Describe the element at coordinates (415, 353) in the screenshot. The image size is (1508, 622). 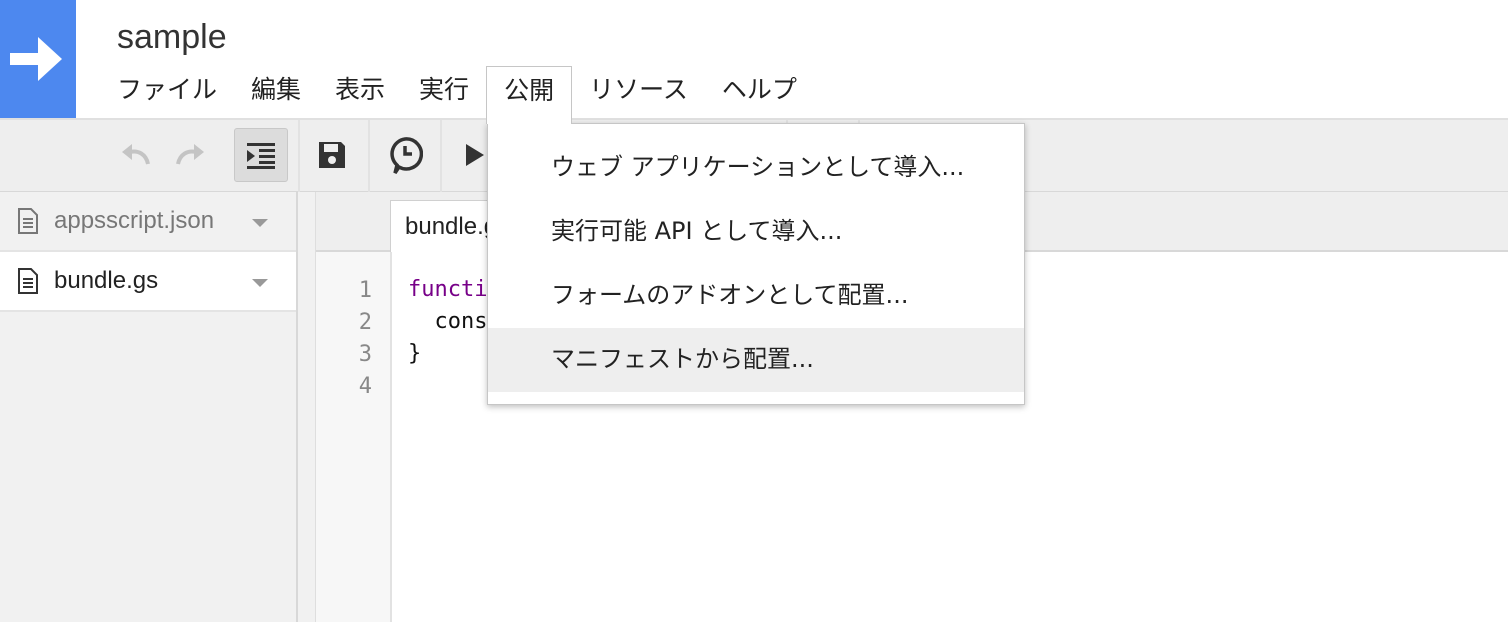
I see `code-line: }` at that location.